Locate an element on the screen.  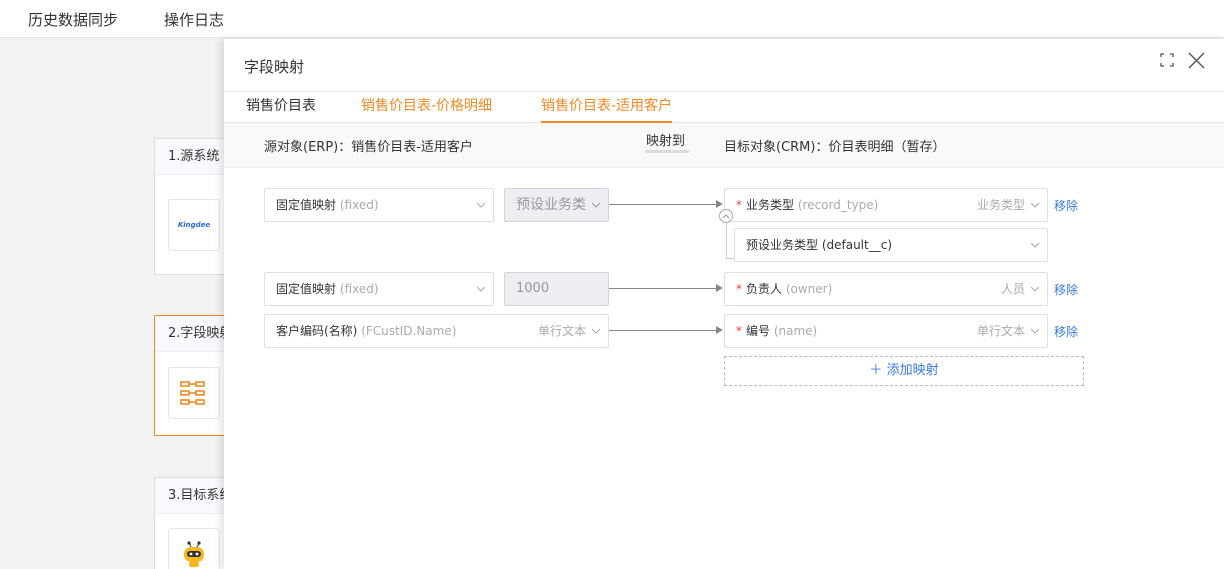
source-field-select: 客户编码(名称) (FCustID.Name) 单行文本 is located at coordinates (436, 331).